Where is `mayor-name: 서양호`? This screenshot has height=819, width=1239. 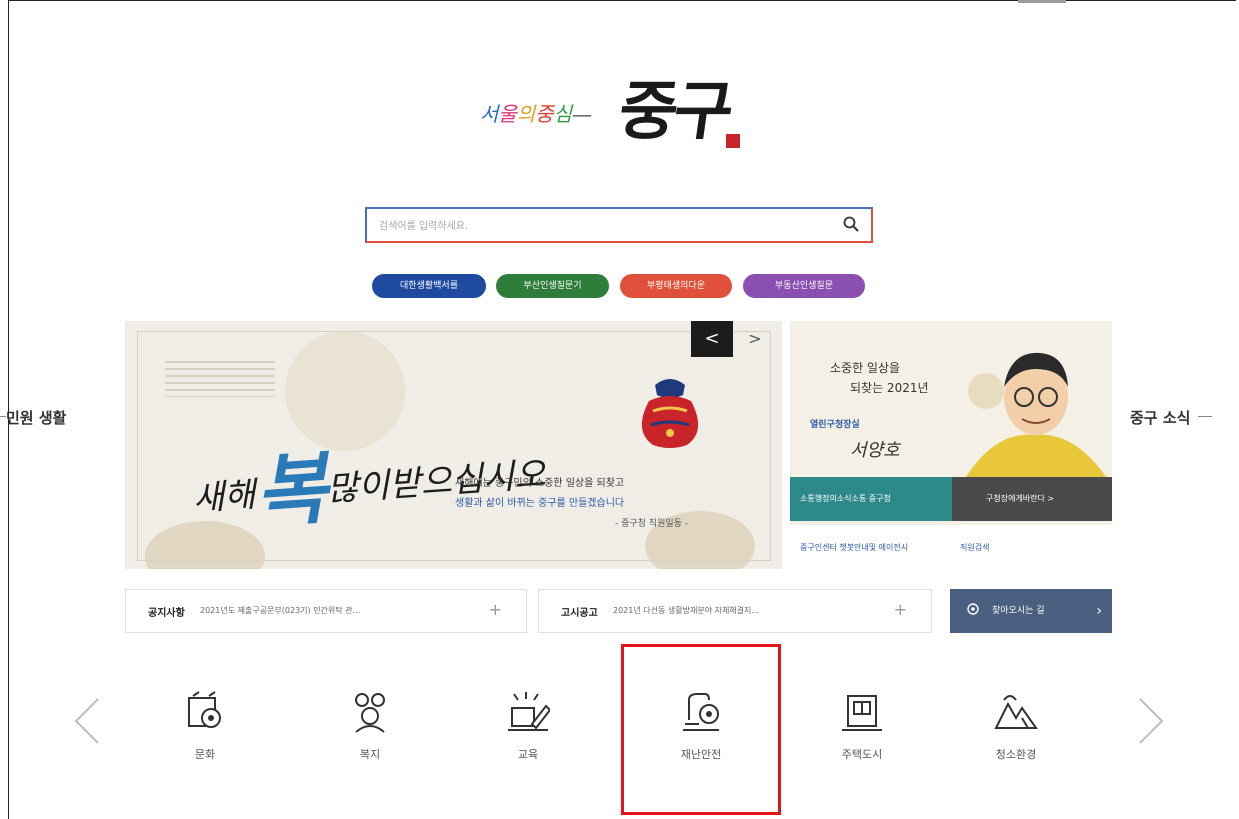
mayor-name: 서양호 is located at coordinates (875, 450).